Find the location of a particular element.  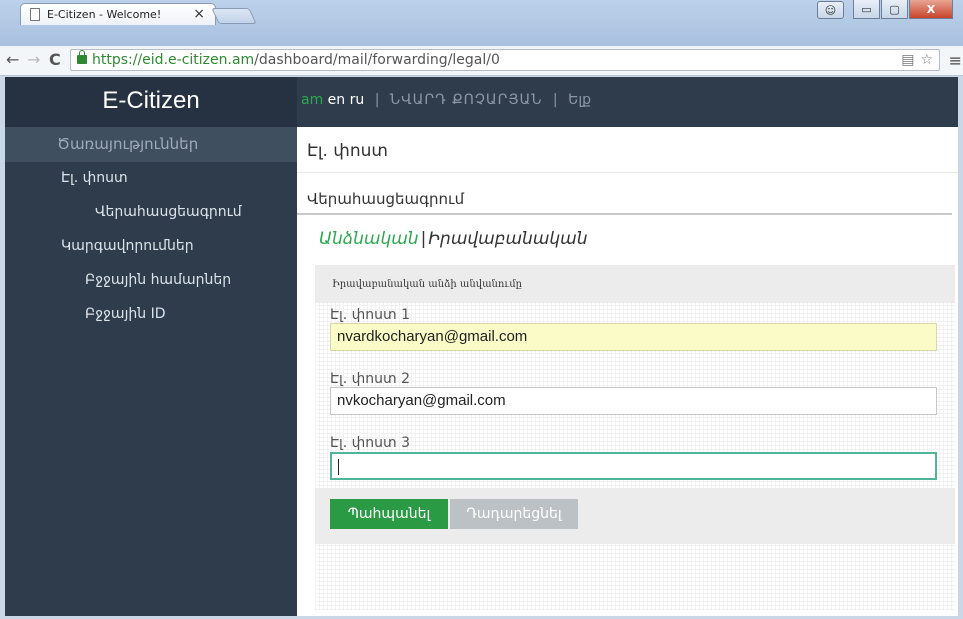

maximize-button: ▢ is located at coordinates (894, 9).